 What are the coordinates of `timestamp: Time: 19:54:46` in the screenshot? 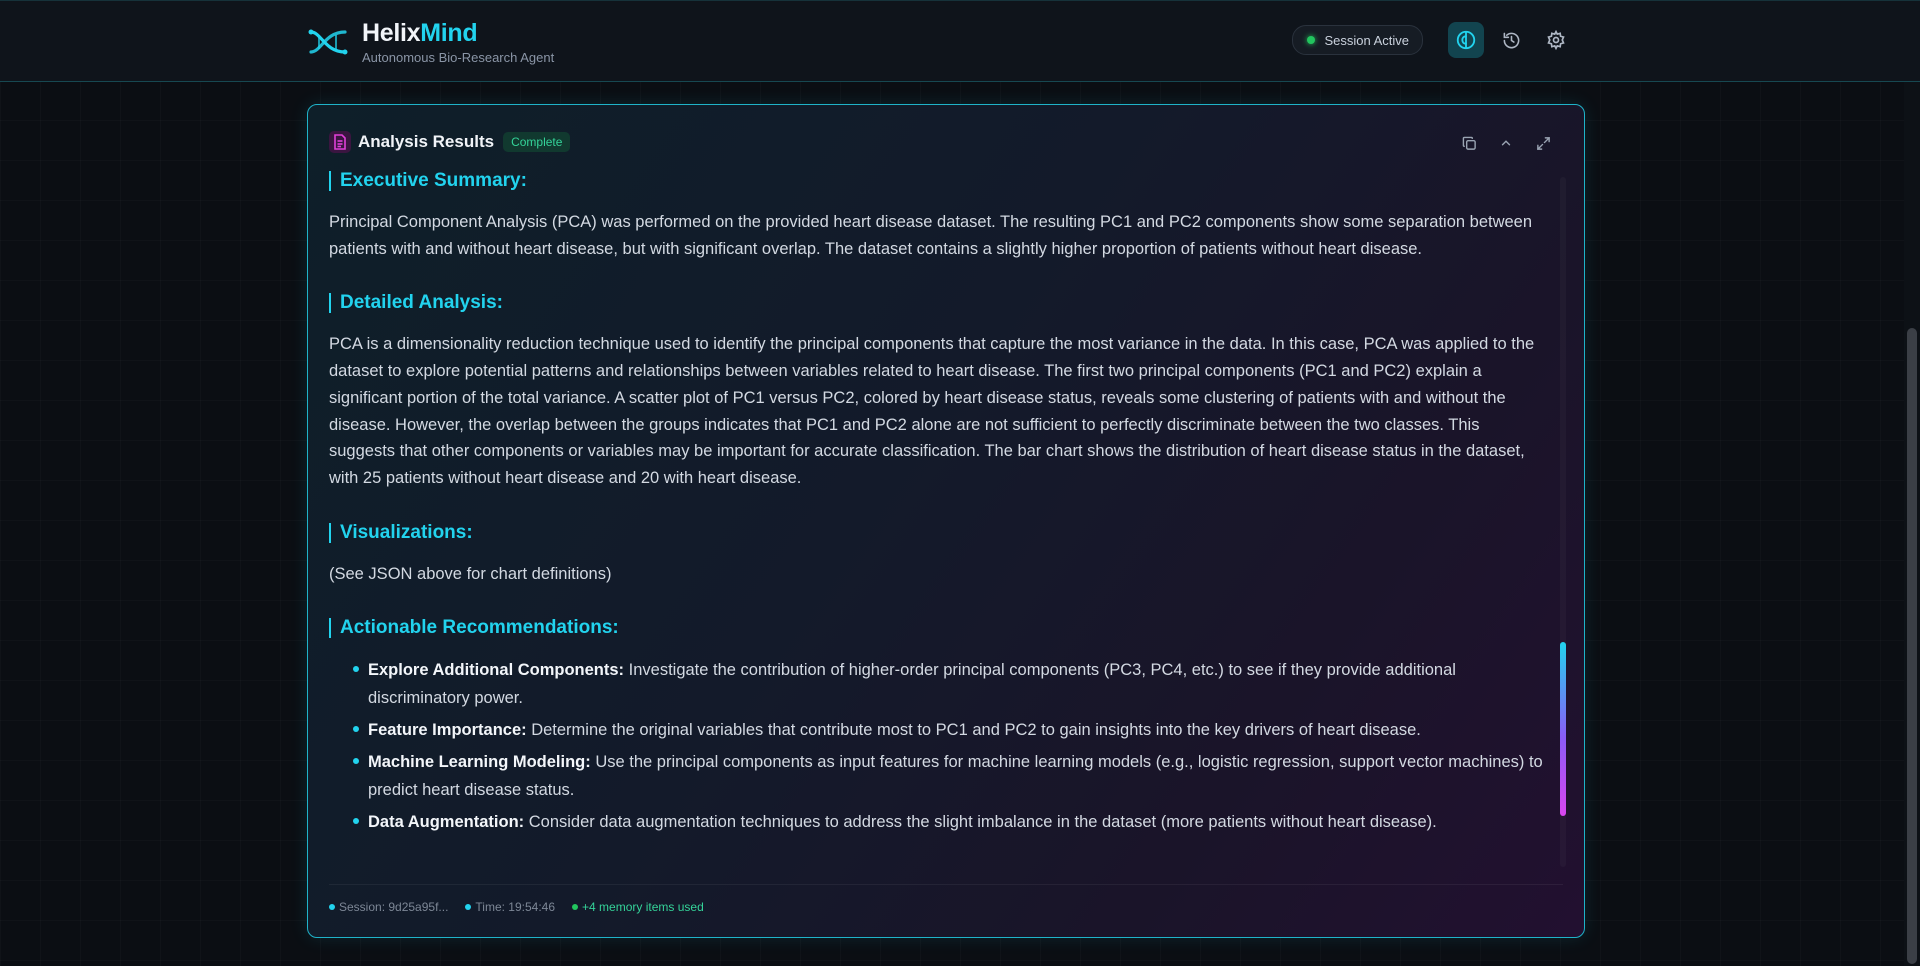 It's located at (510, 907).